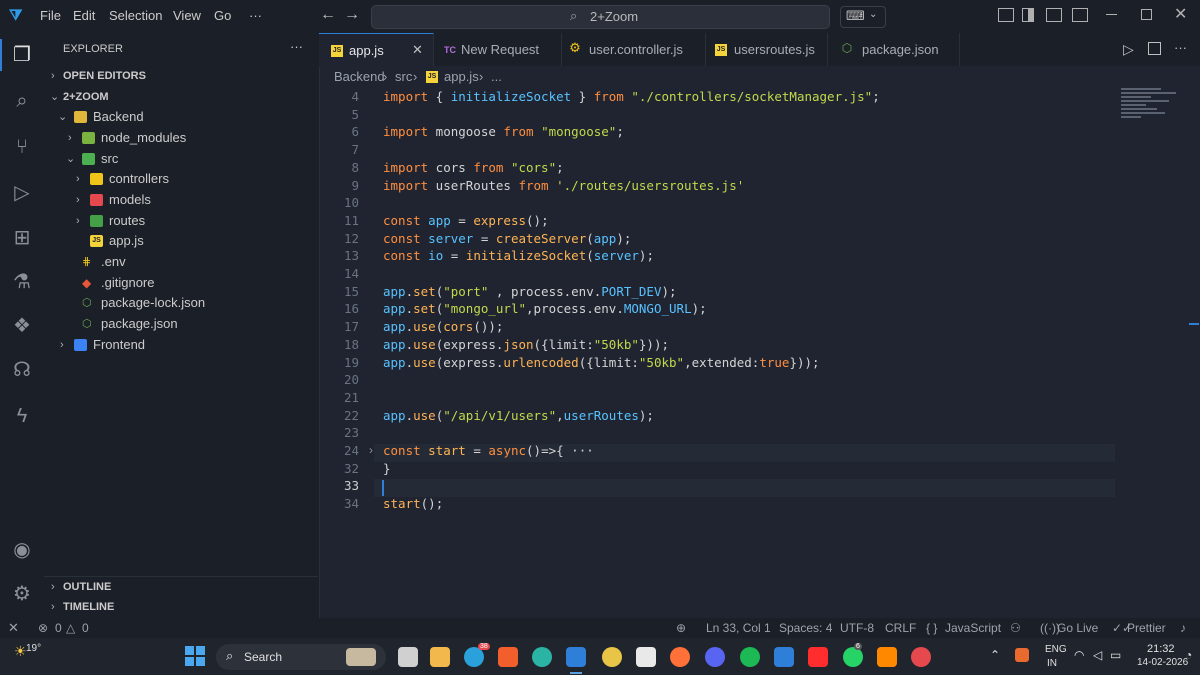 The image size is (1200, 675). Describe the element at coordinates (85, 628) in the screenshot. I see `warning-count: 0` at that location.